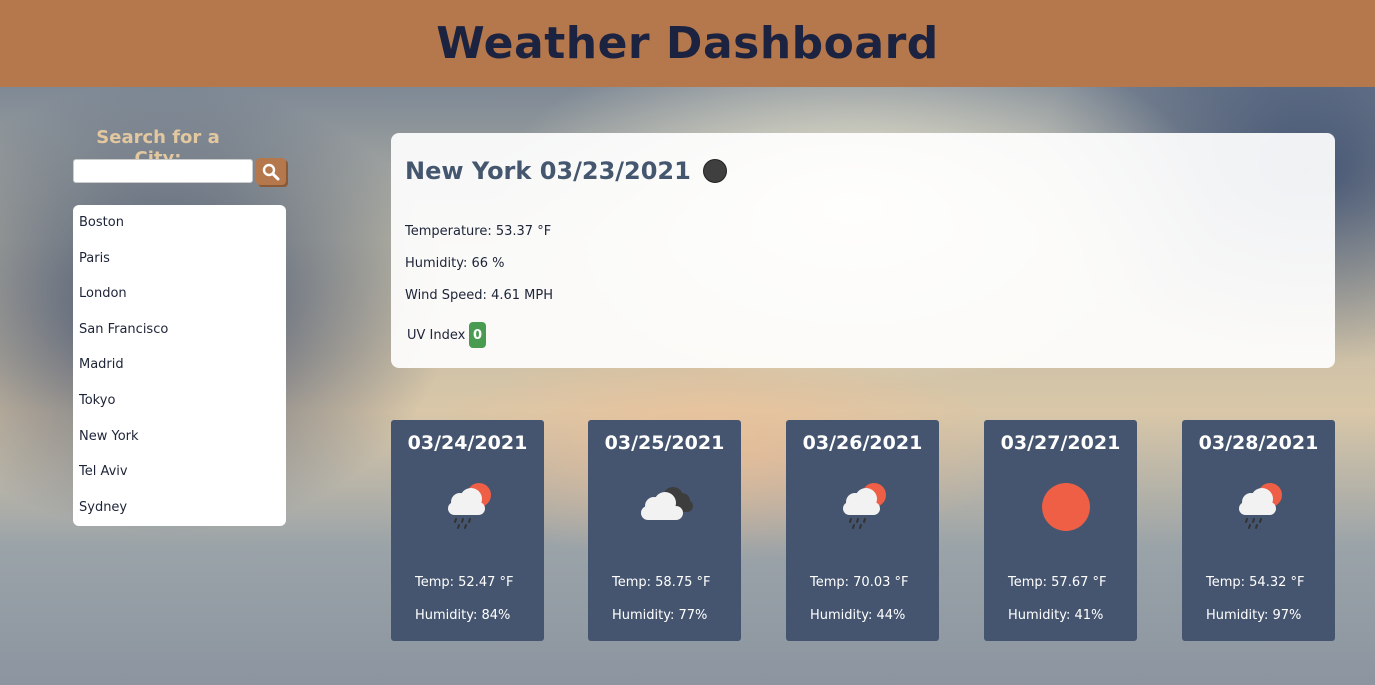 The height and width of the screenshot is (685, 1375). I want to click on forecast-date: 03/28/2021, so click(1258, 443).